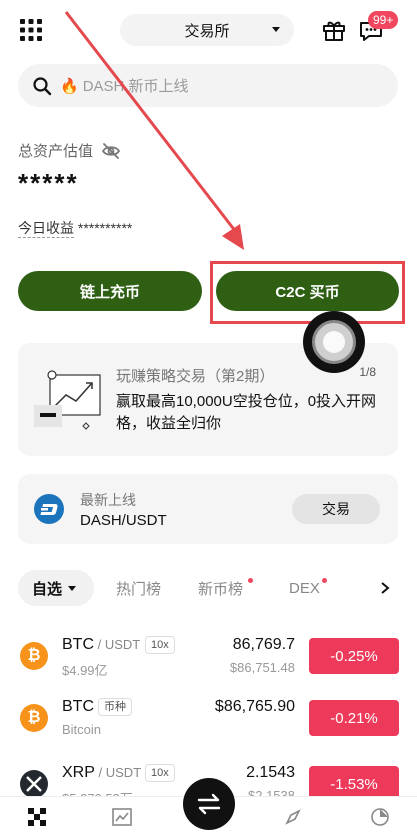  What do you see at coordinates (293, 817) in the screenshot?
I see `discover-compass-icon` at bounding box center [293, 817].